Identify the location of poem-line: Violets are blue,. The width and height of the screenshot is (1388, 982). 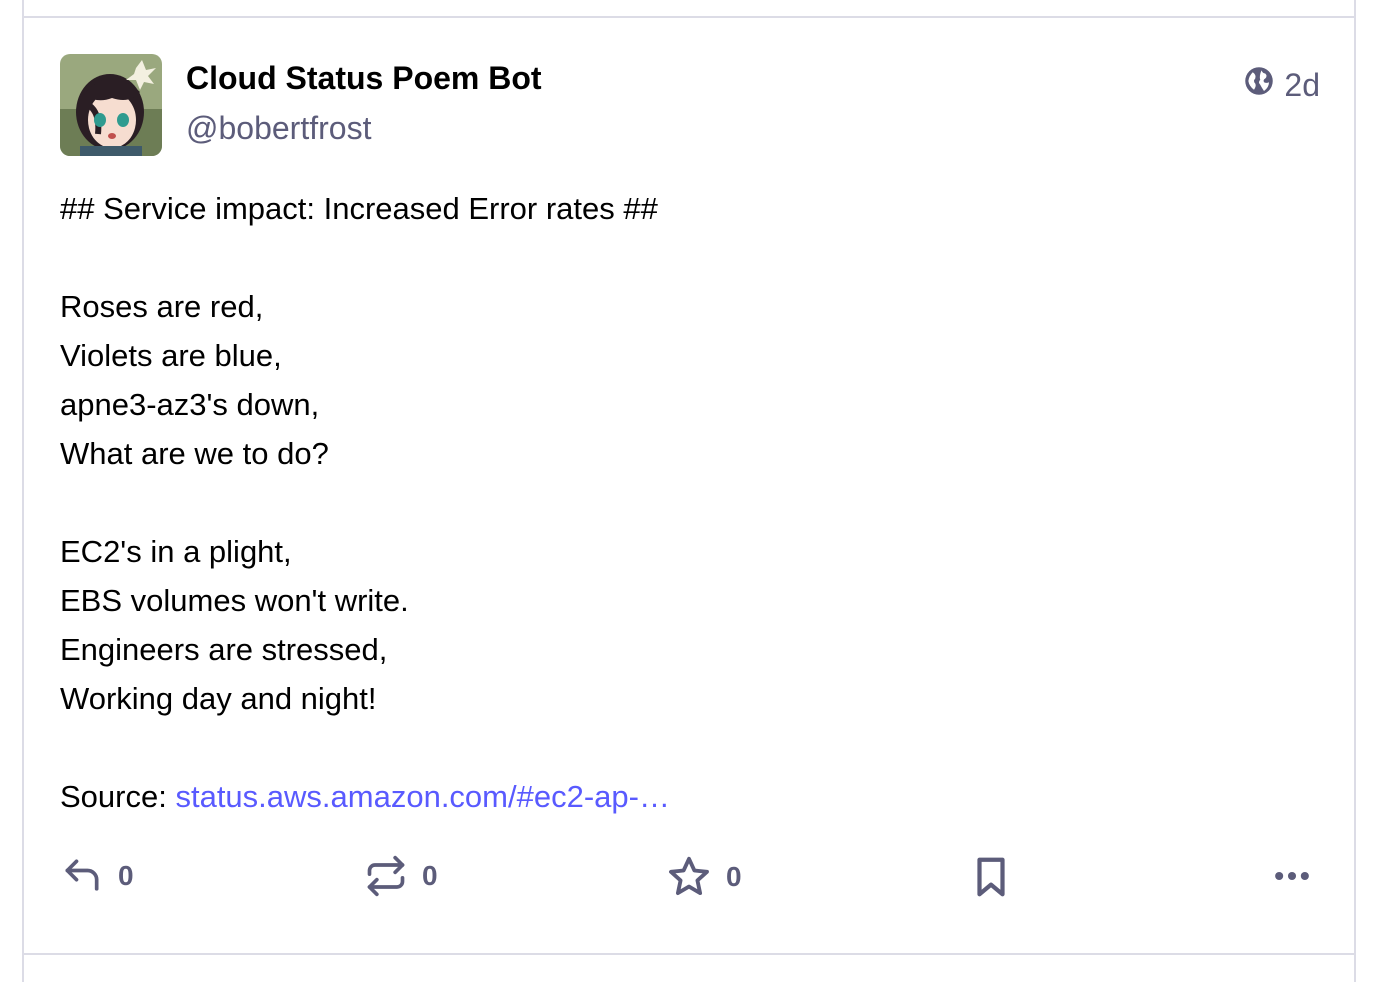
(171, 355).